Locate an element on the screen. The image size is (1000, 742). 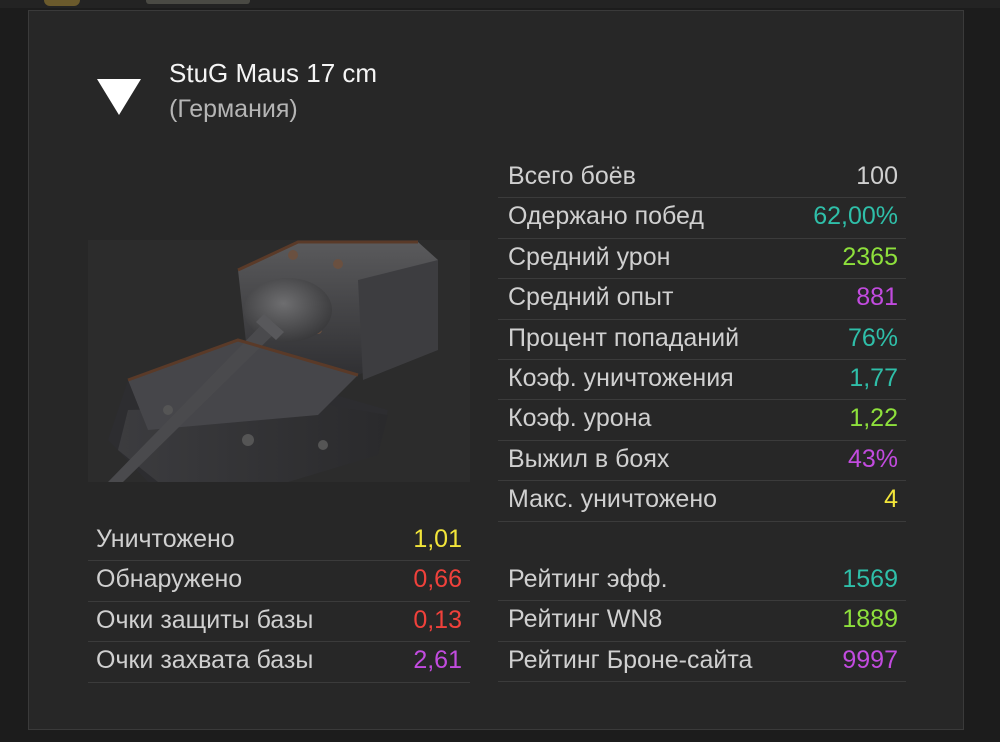
stat-label: Макс. уничтожено is located at coordinates (613, 499).